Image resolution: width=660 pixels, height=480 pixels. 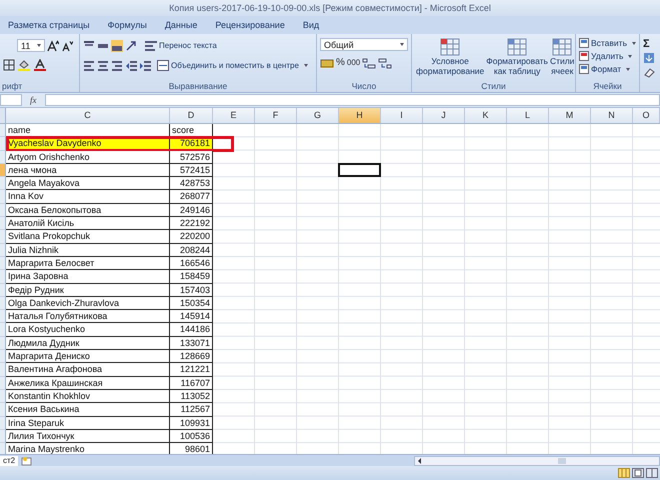 What do you see at coordinates (311, 25) in the screenshot?
I see `ribbon-tab: Вид` at bounding box center [311, 25].